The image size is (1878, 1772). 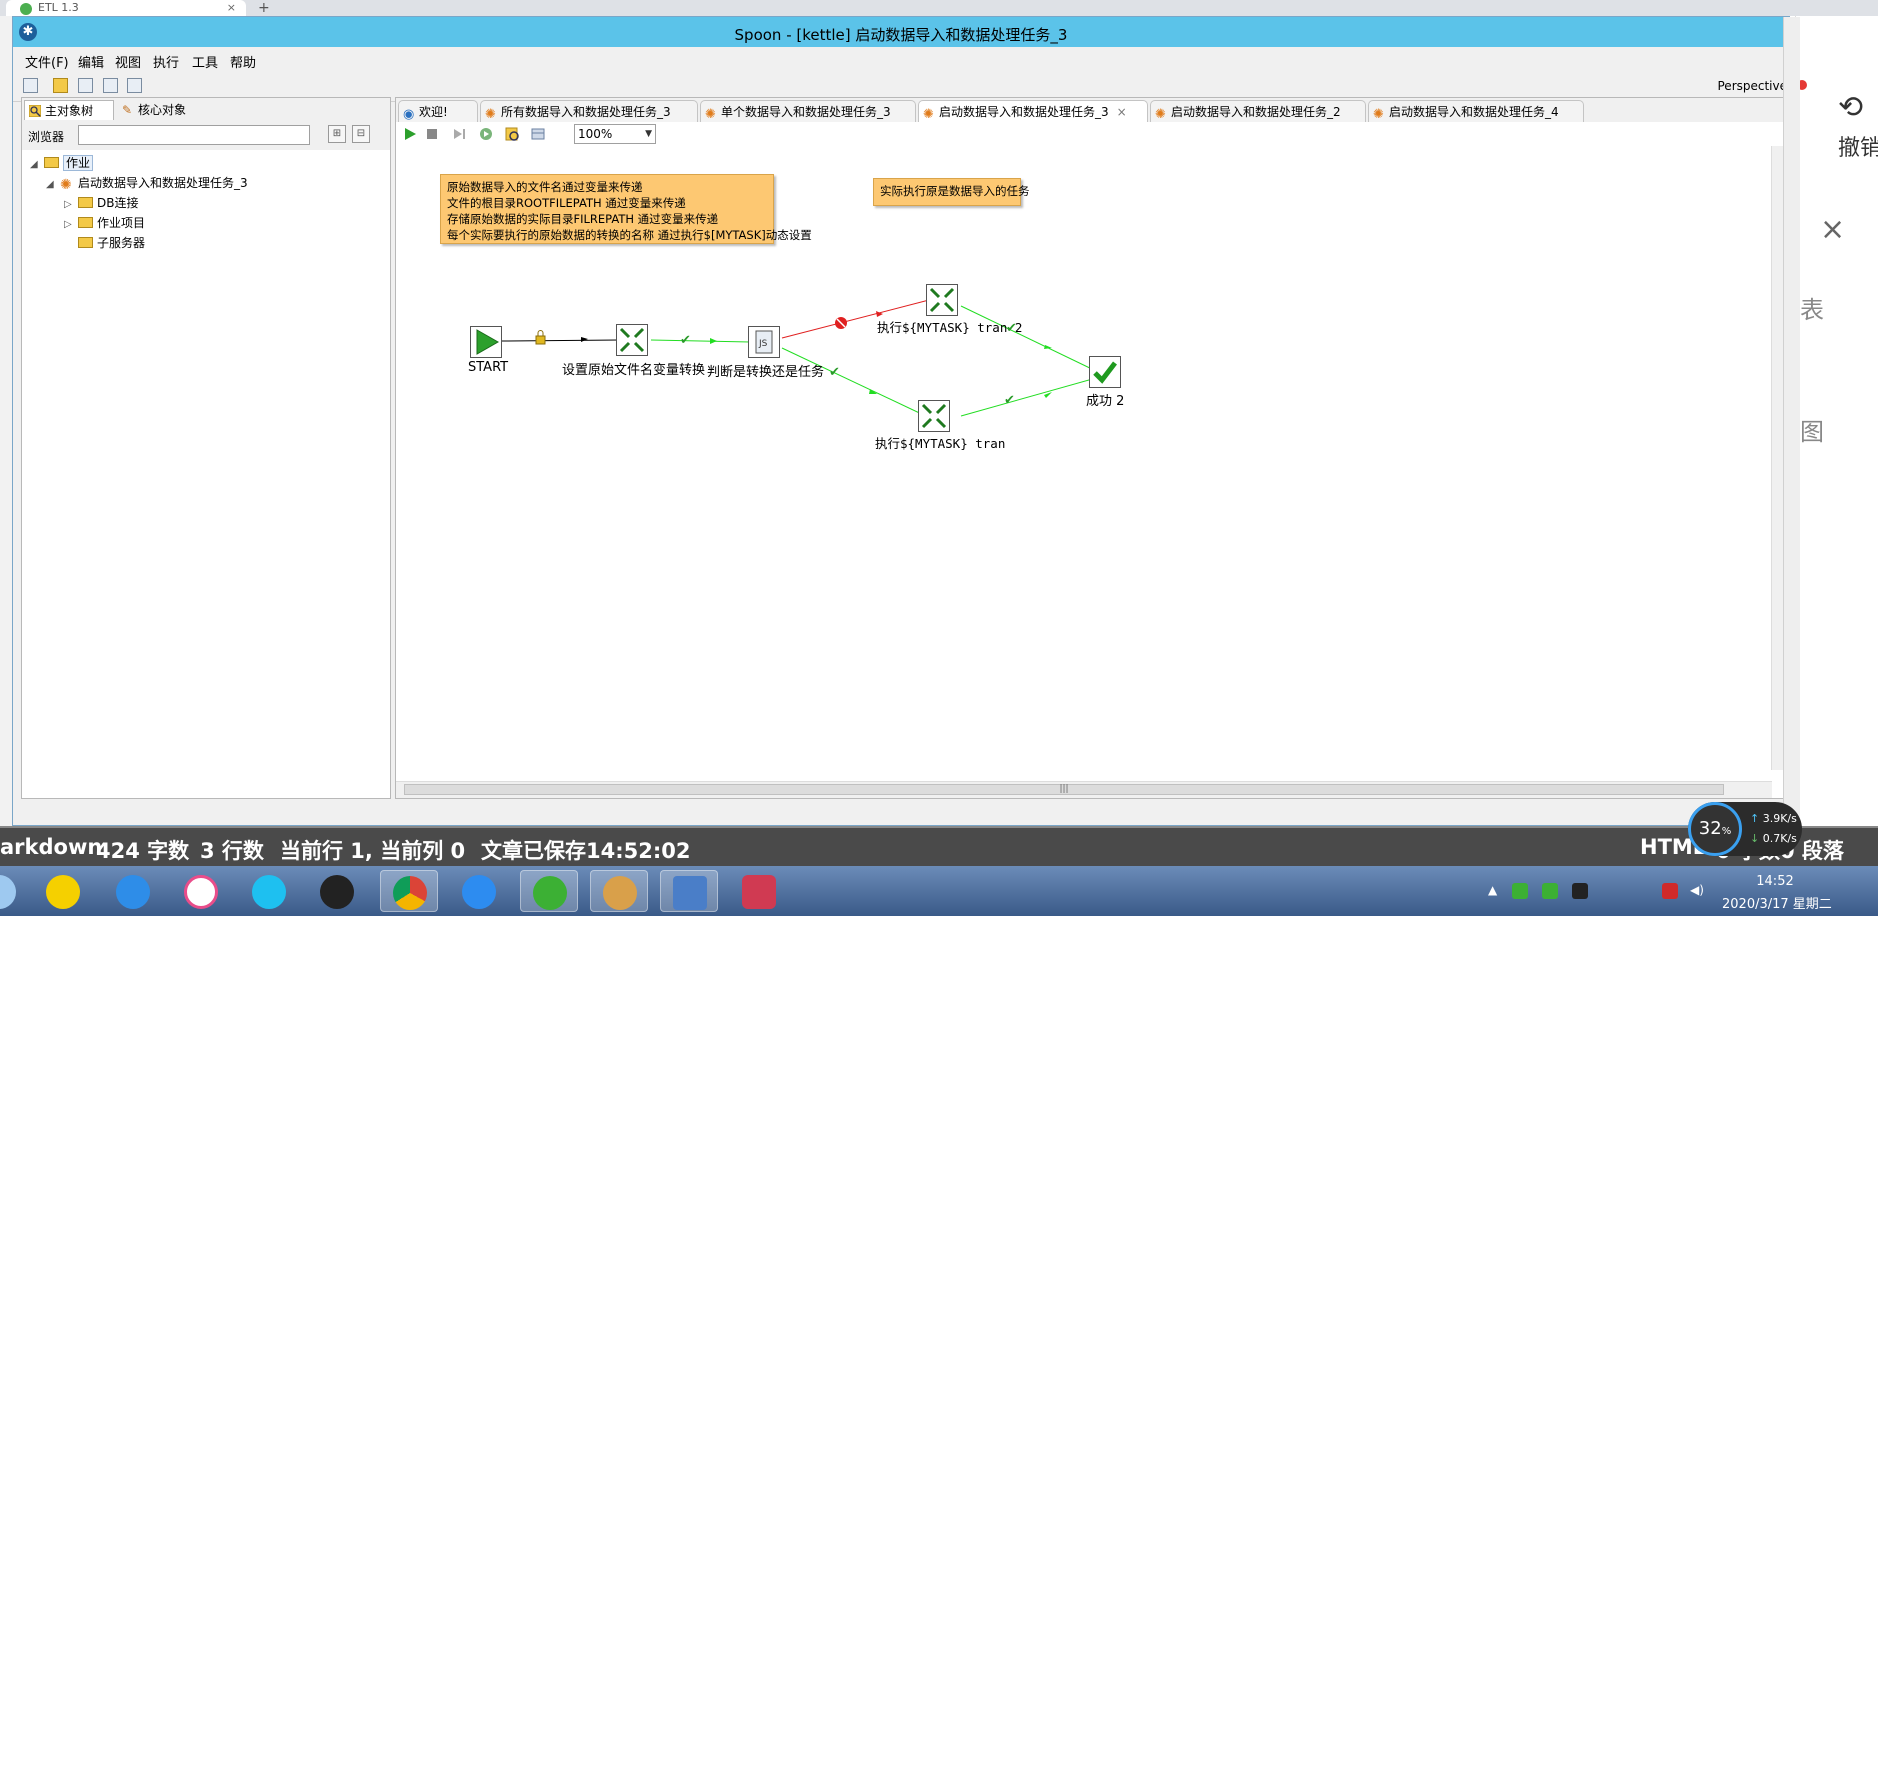 I want to click on tab-welcome: ◉ 欢迎!, so click(x=438, y=111).